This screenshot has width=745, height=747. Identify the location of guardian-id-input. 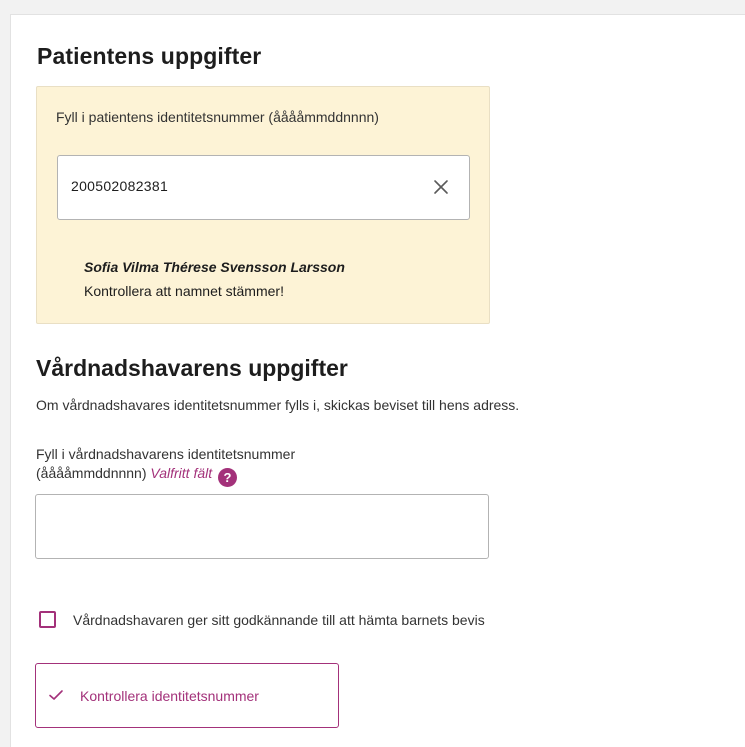
(262, 526).